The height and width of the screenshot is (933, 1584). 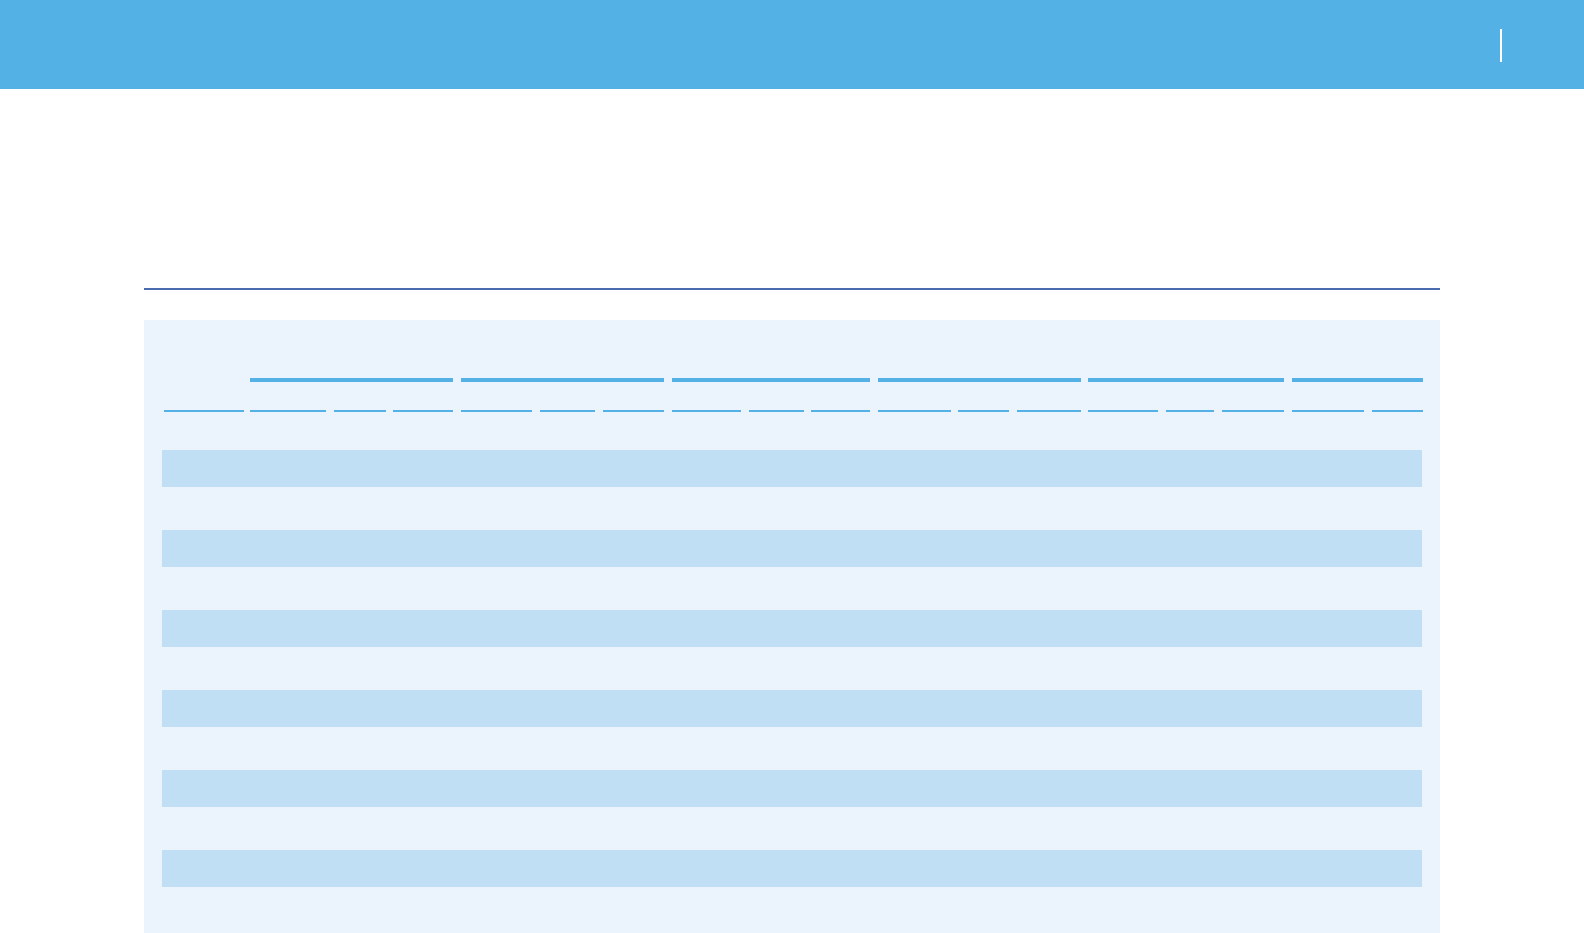 What do you see at coordinates (1501, 45) in the screenshot?
I see `vertical-divider-icon` at bounding box center [1501, 45].